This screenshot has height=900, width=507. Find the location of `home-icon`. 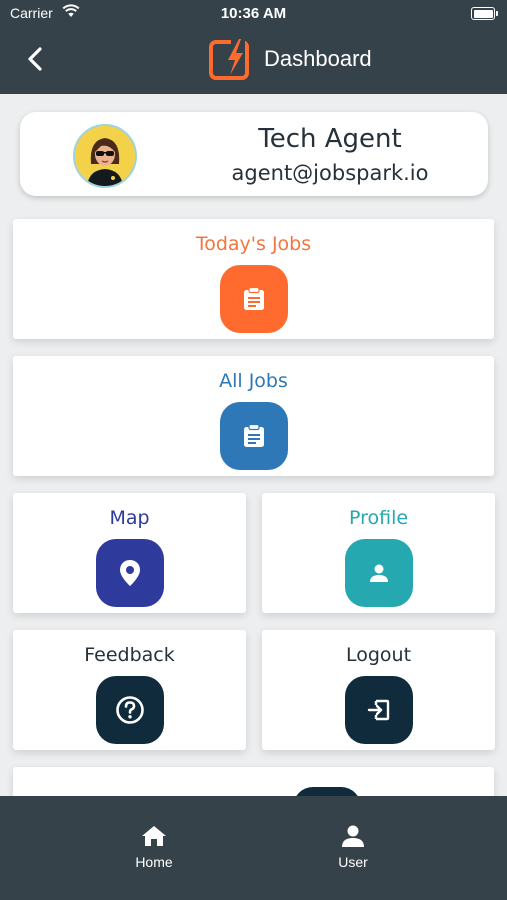

home-icon is located at coordinates (154, 836).